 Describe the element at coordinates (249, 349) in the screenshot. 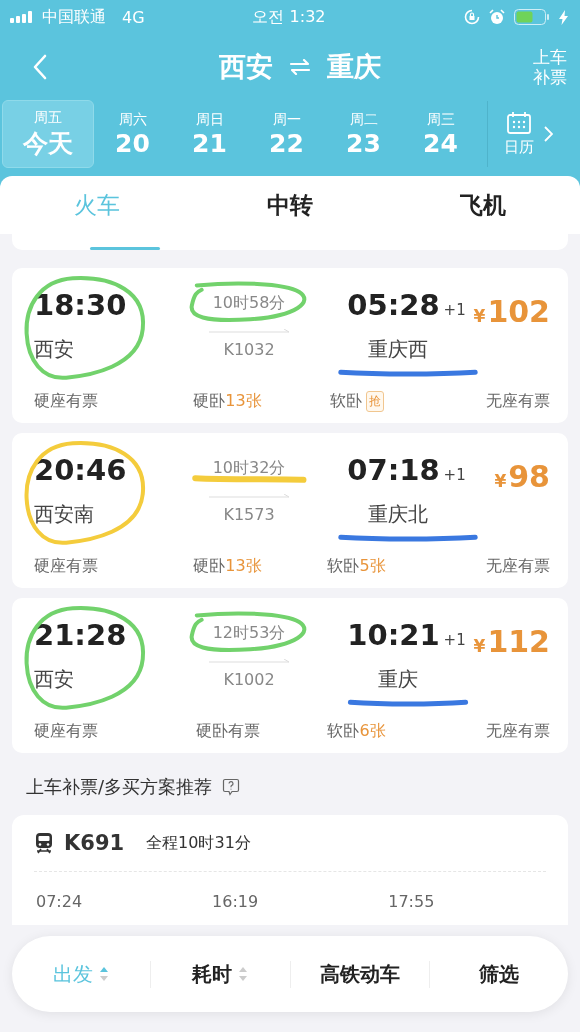

I see `train-number: K1032` at that location.